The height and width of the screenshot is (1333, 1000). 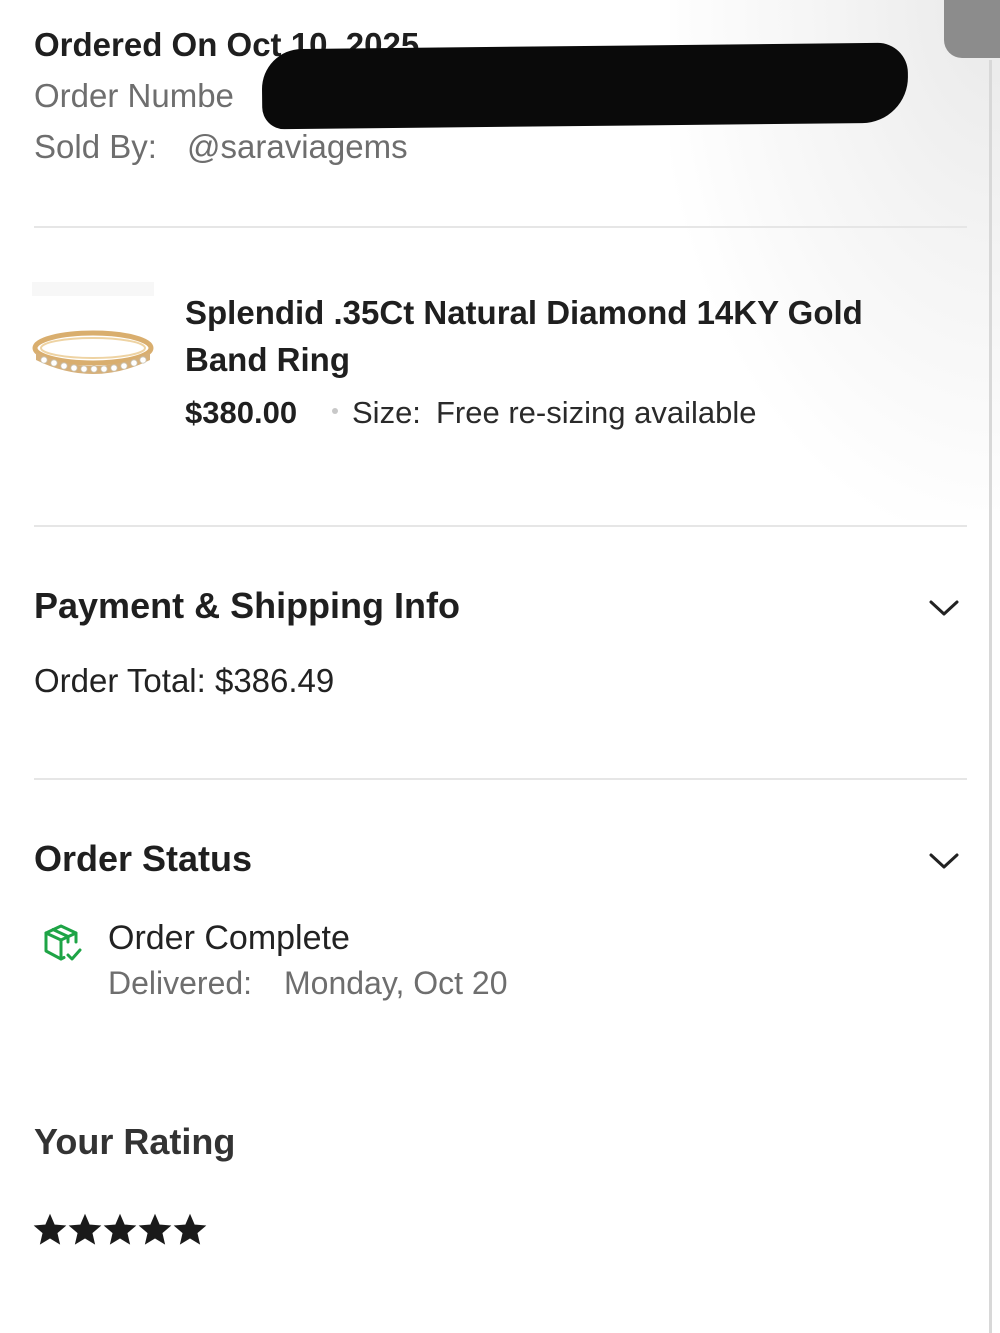 What do you see at coordinates (143, 859) in the screenshot?
I see `order-status-heading: Order Status` at bounding box center [143, 859].